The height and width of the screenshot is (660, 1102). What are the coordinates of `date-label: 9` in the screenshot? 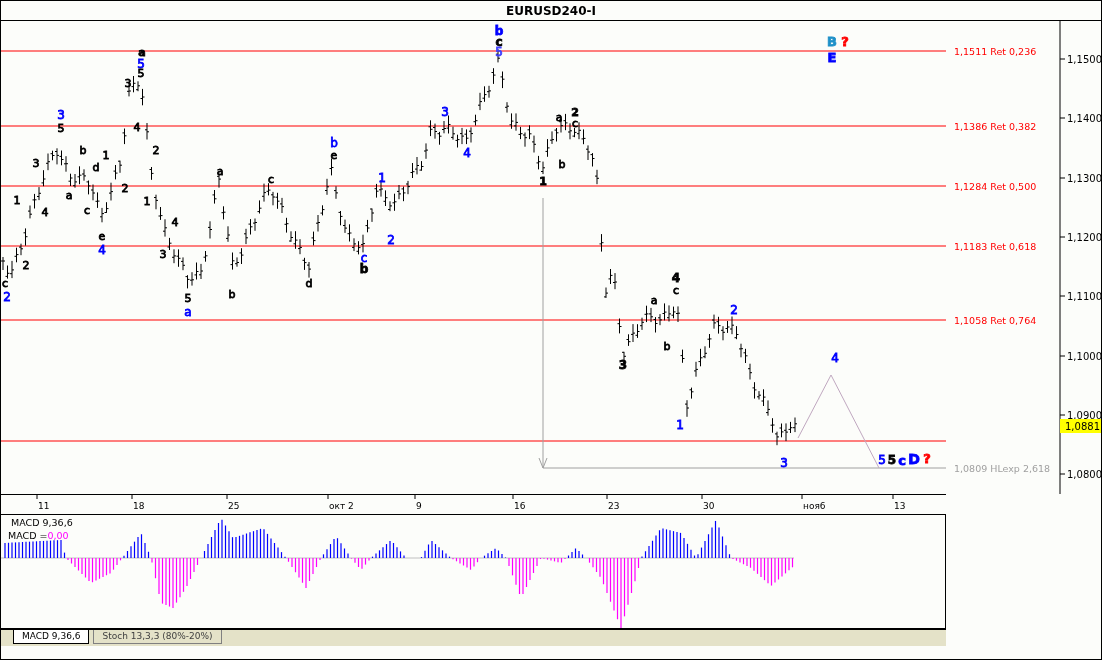 It's located at (419, 506).